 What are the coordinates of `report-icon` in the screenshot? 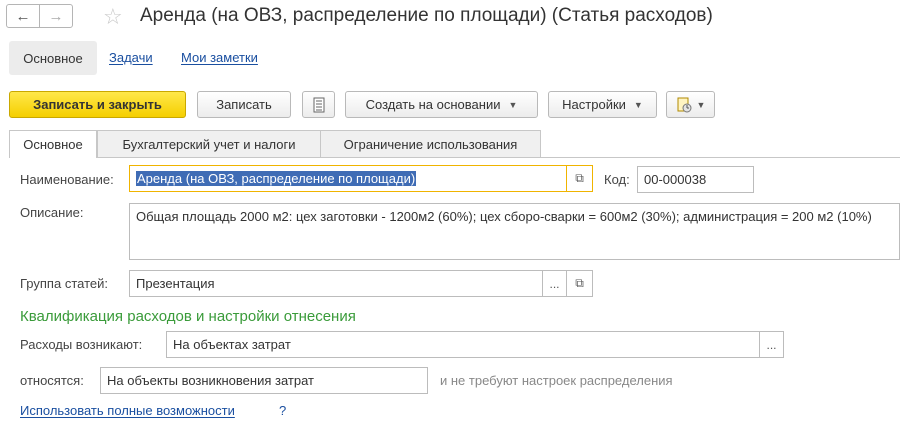 It's located at (684, 104).